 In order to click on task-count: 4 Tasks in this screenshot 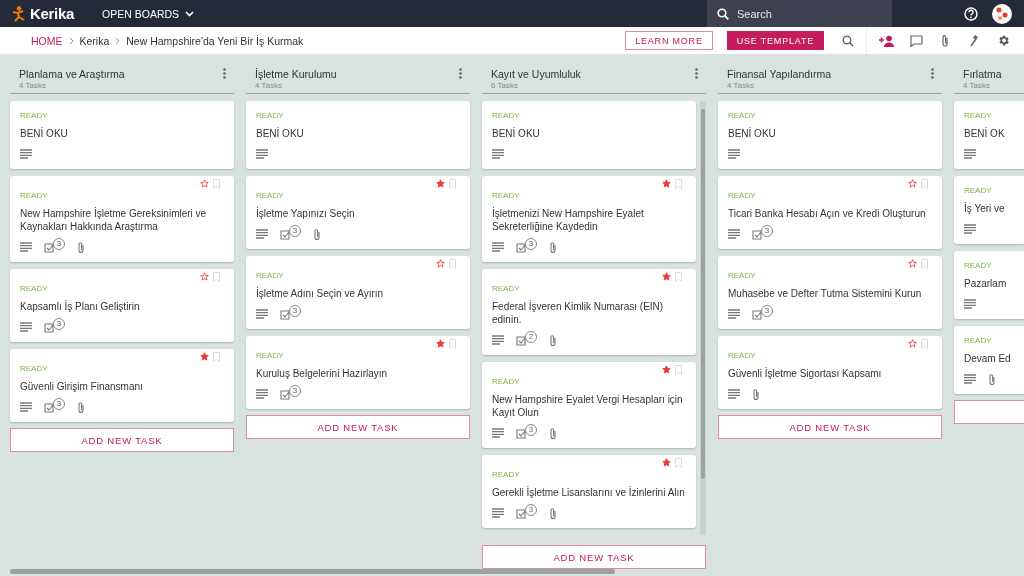, I will do `click(741, 85)`.